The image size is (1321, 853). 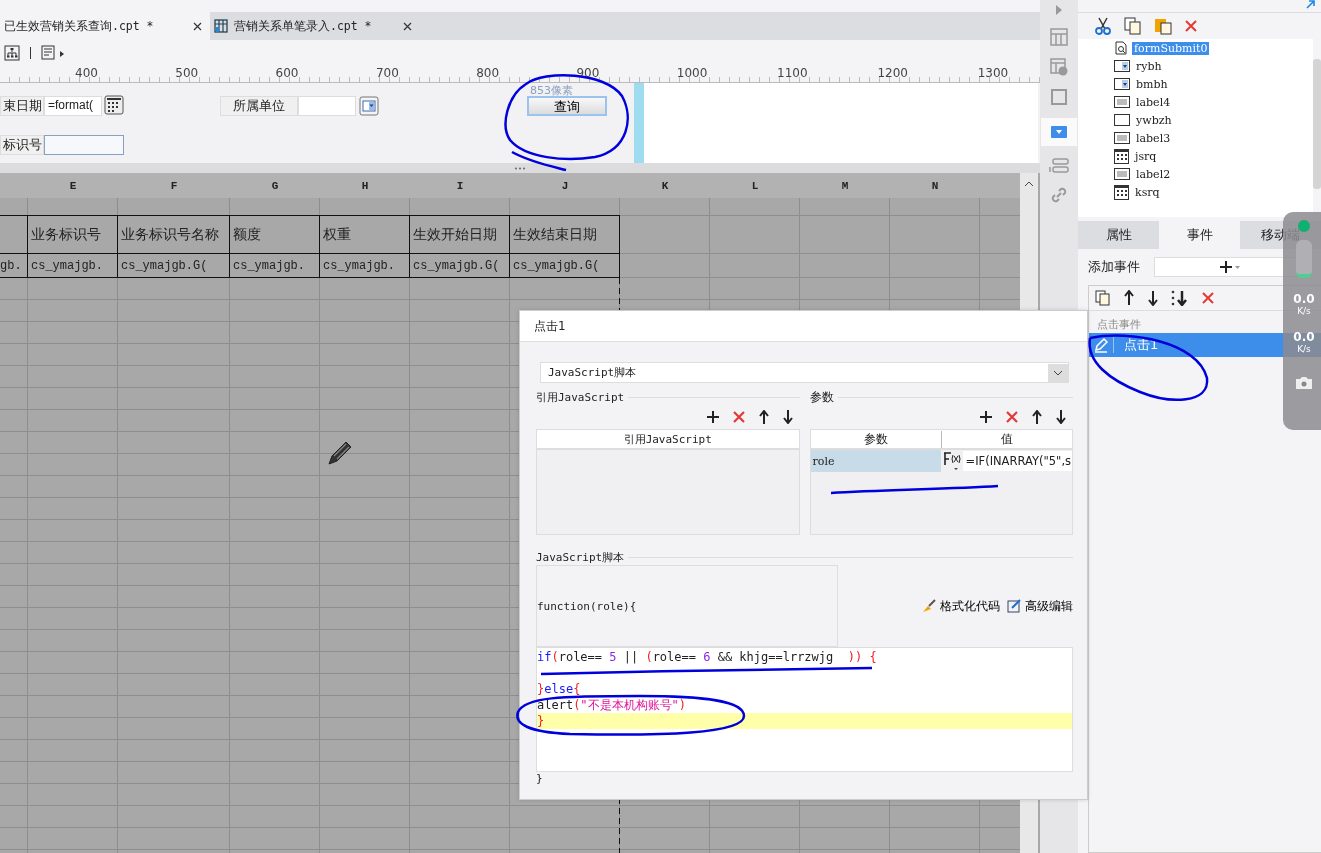 I want to click on download-speed: 0.0, so click(x=1304, y=337).